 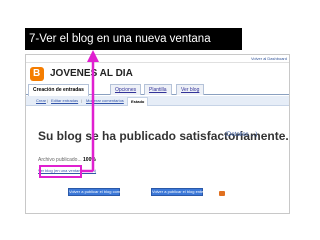 I want to click on archive-status: Archivo publicado... 100%, so click(x=67, y=160).